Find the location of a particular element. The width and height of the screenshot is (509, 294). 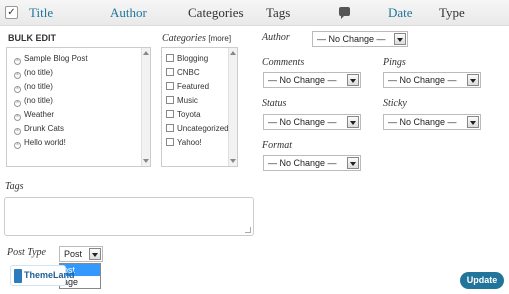

column-date-header: Date is located at coordinates (400, 13).